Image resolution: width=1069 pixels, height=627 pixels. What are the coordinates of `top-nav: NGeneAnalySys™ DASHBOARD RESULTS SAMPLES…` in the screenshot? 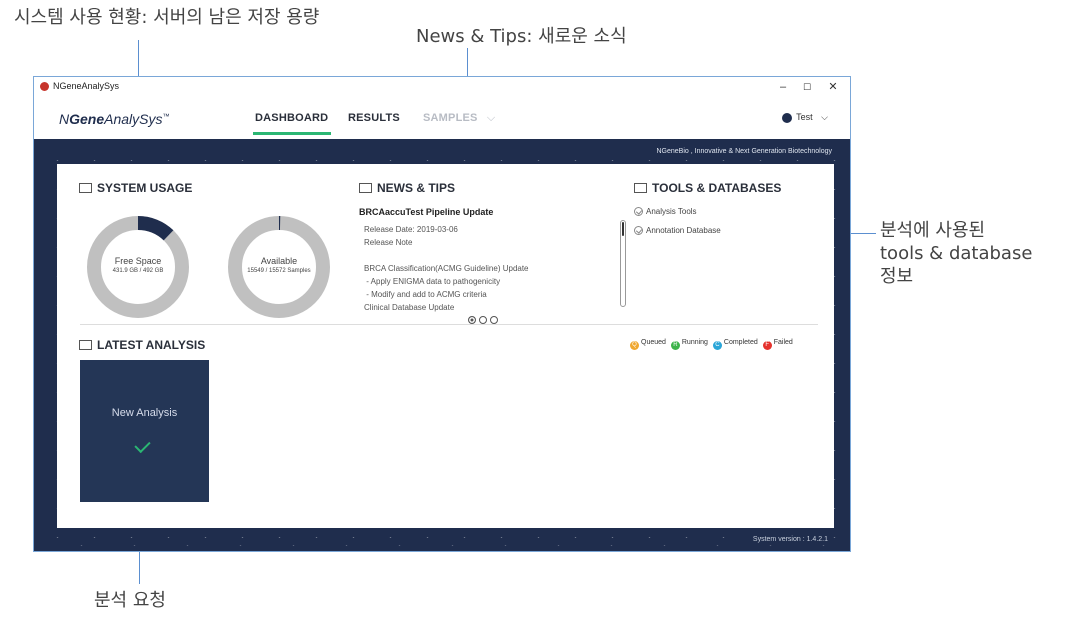 It's located at (442, 118).